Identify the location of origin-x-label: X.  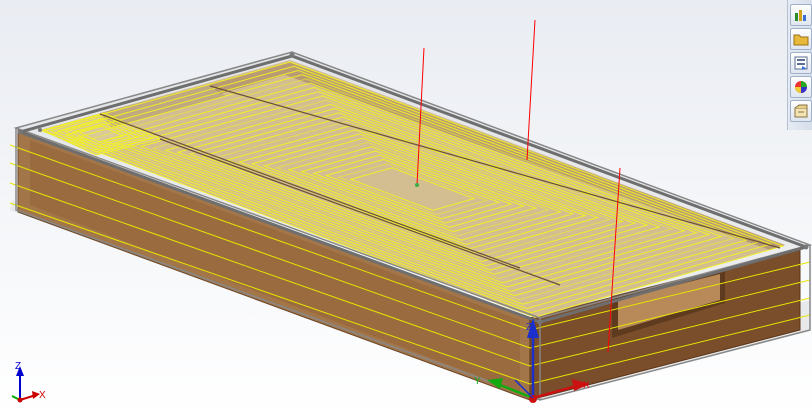
(586, 385).